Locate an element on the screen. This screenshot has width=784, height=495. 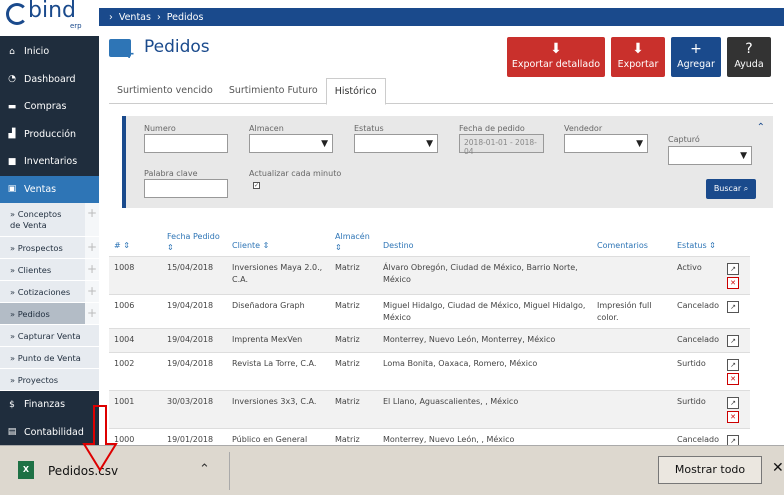
palabra-label: Palabra clave is located at coordinates (171, 173).